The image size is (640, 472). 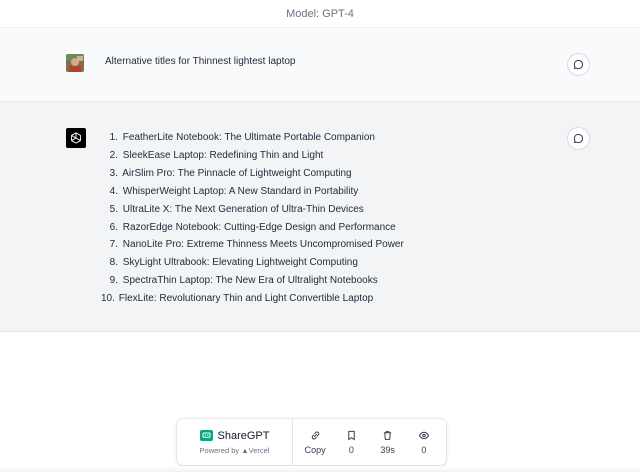 I want to click on bookmark-count: 0, so click(x=351, y=449).